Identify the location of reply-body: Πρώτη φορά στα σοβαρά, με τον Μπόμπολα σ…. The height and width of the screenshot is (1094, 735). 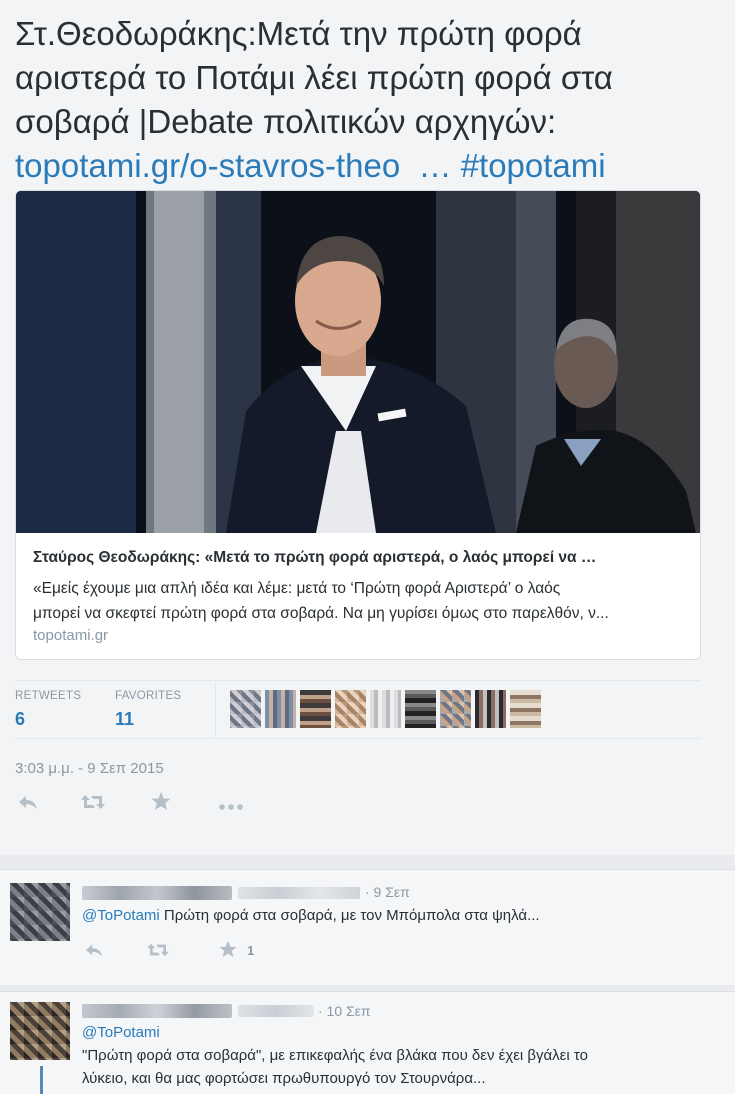
(349, 915).